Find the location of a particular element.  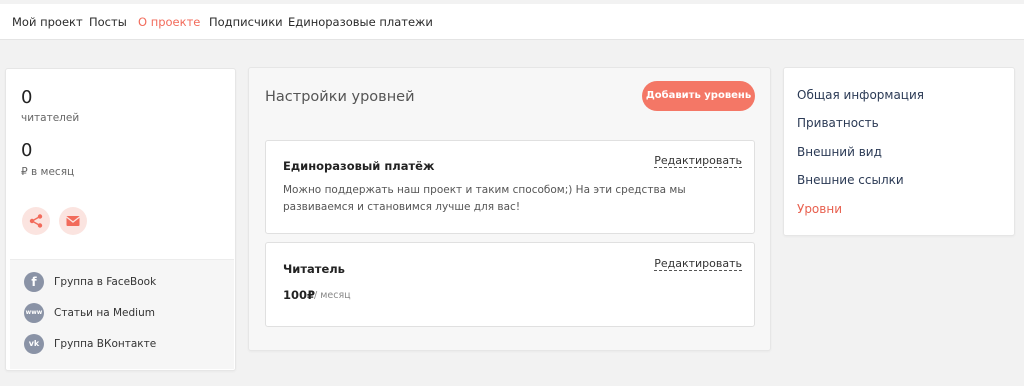

menu-general-info: Общая информация is located at coordinates (860, 95).